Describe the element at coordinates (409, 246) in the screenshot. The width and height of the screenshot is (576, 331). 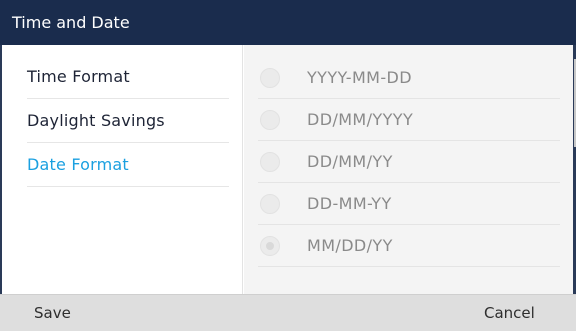
I see `option-mm-dd-yy: MM/DD/YY` at that location.